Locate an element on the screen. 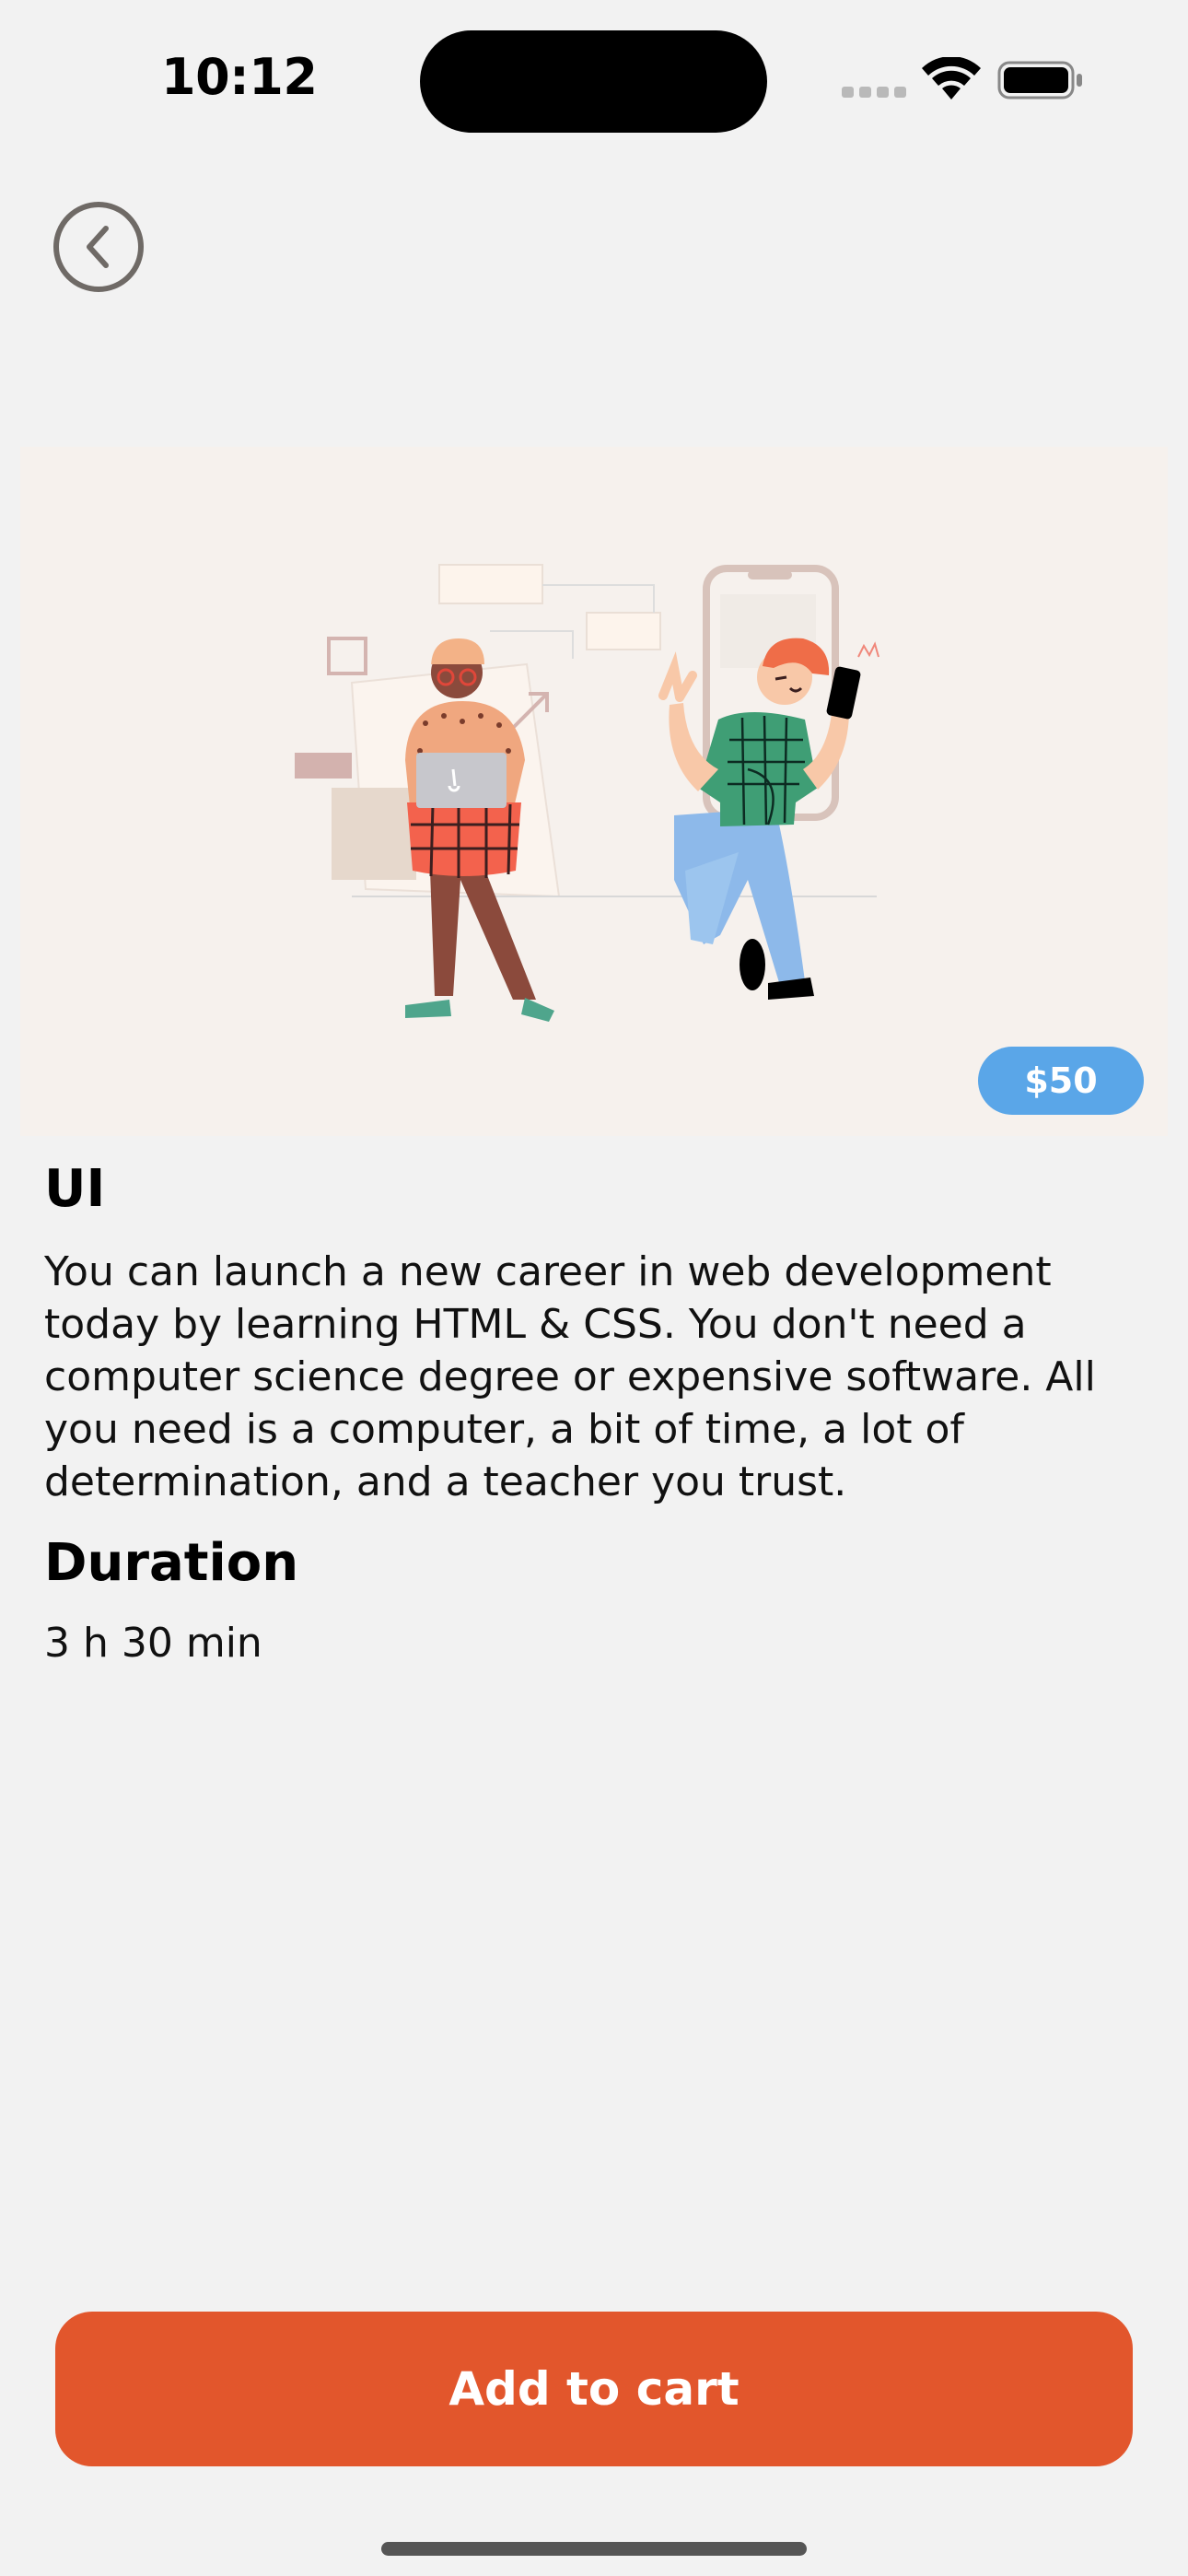 Image resolution: width=1188 pixels, height=2576 pixels. duration-heading: Duration is located at coordinates (172, 1563).